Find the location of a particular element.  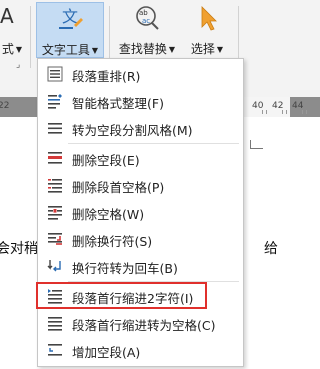

ribbon-separator is located at coordinates (30, 37).